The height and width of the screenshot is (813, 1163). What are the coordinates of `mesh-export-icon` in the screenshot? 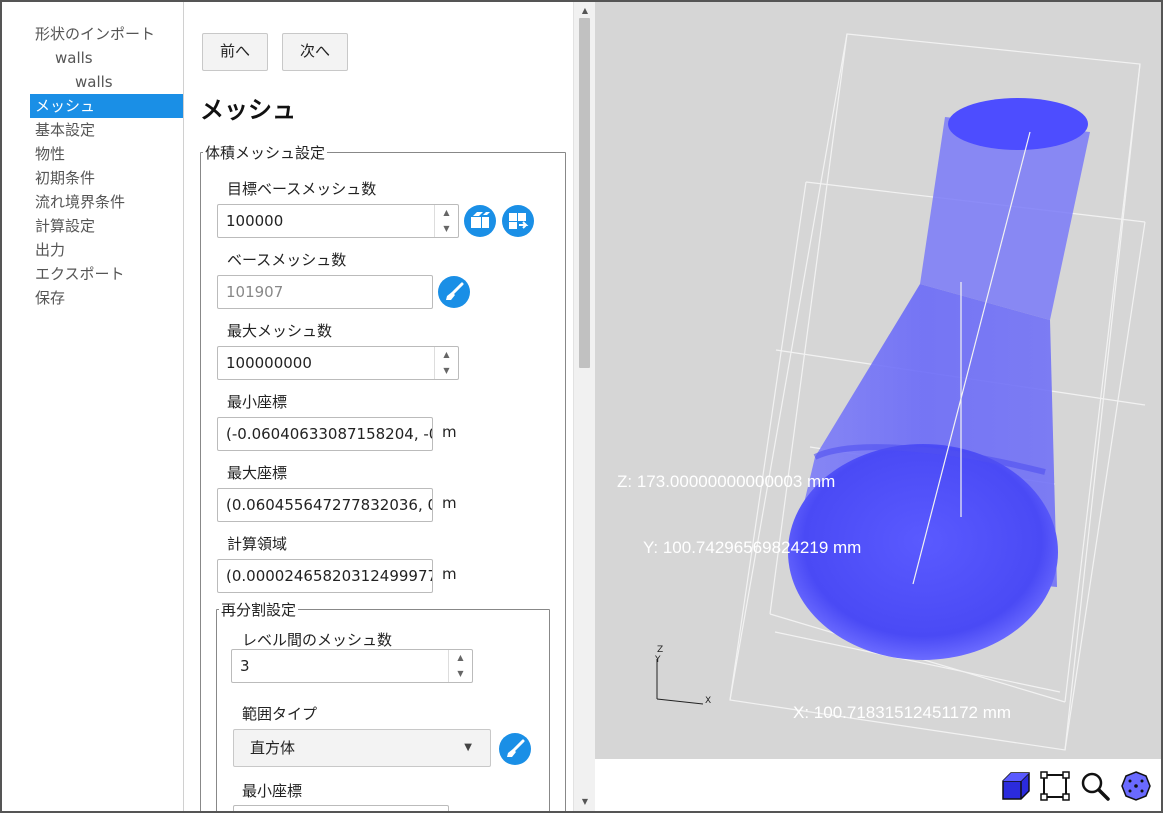 It's located at (519, 221).